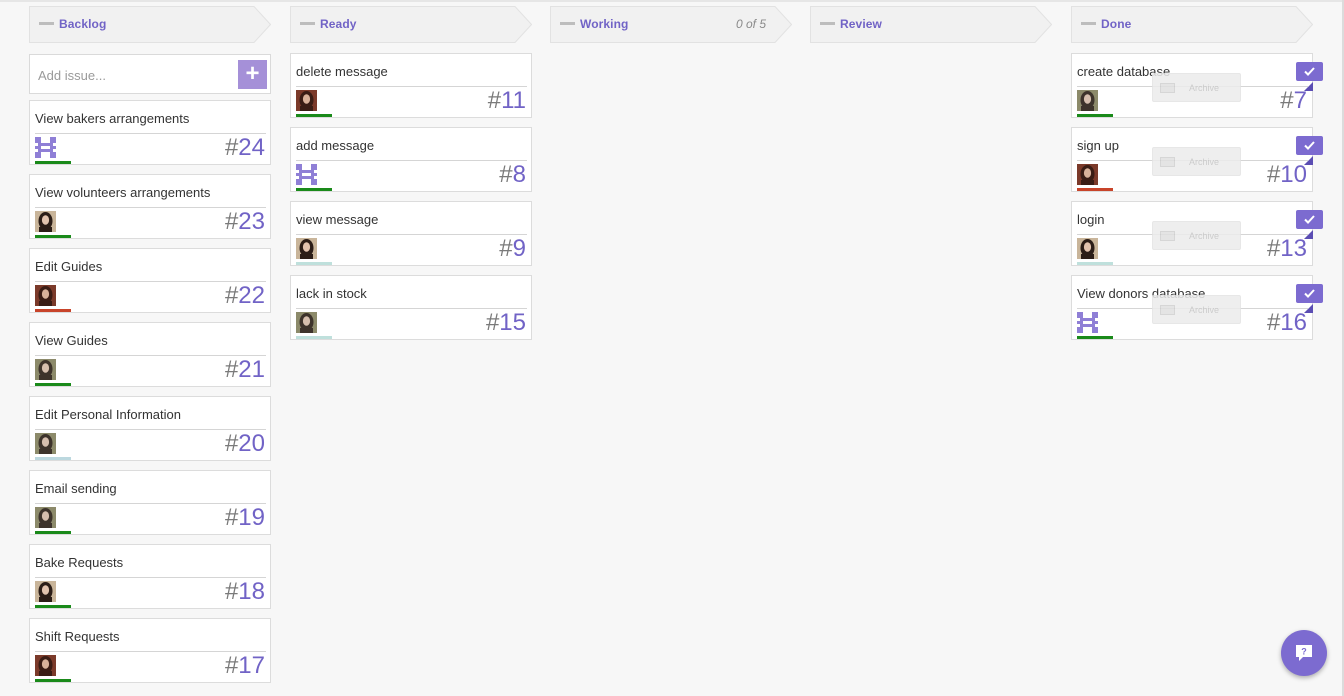 Image resolution: width=1344 pixels, height=696 pixels. I want to click on issue-title: View volunteers arrangements, so click(122, 192).